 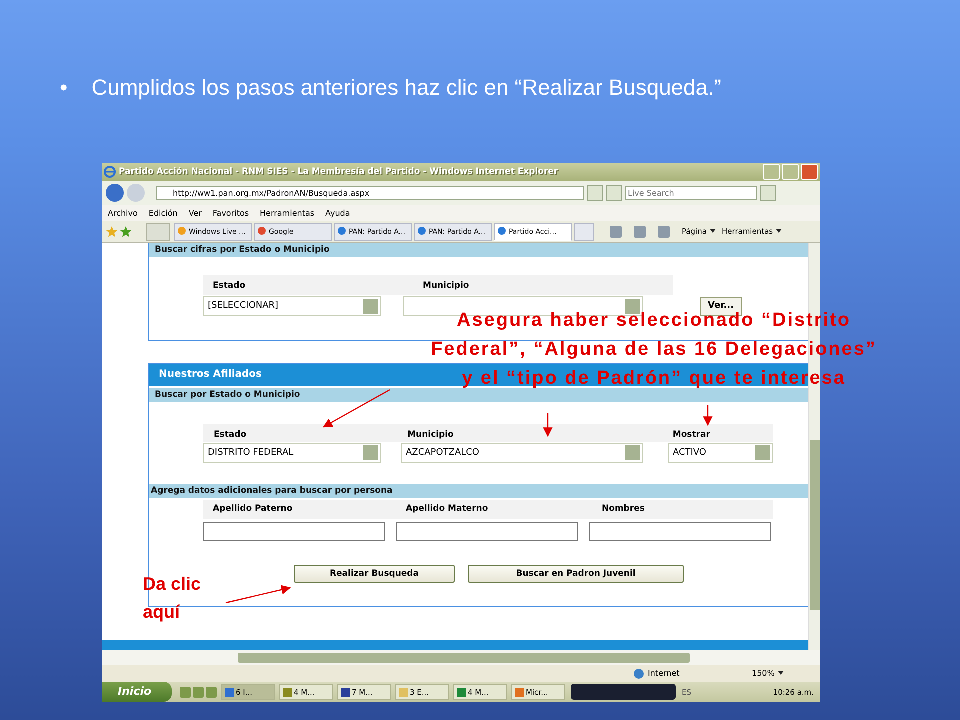 I want to click on address-field: http://ww1.pan.org.mx/PadronAN/Busqueda.aspx, so click(x=370, y=193).